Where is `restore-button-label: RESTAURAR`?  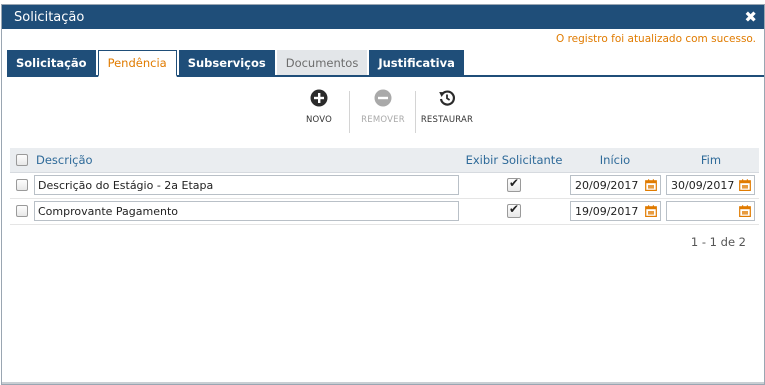 restore-button-label: RESTAURAR is located at coordinates (447, 120).